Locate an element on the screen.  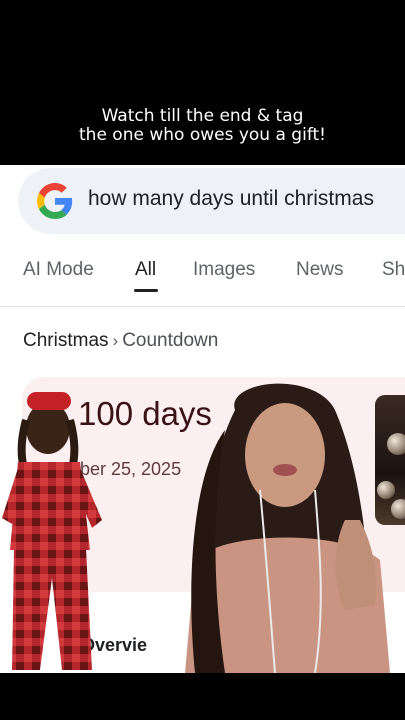
caption-line-2: the one who owes you a gift! is located at coordinates (202, 135).